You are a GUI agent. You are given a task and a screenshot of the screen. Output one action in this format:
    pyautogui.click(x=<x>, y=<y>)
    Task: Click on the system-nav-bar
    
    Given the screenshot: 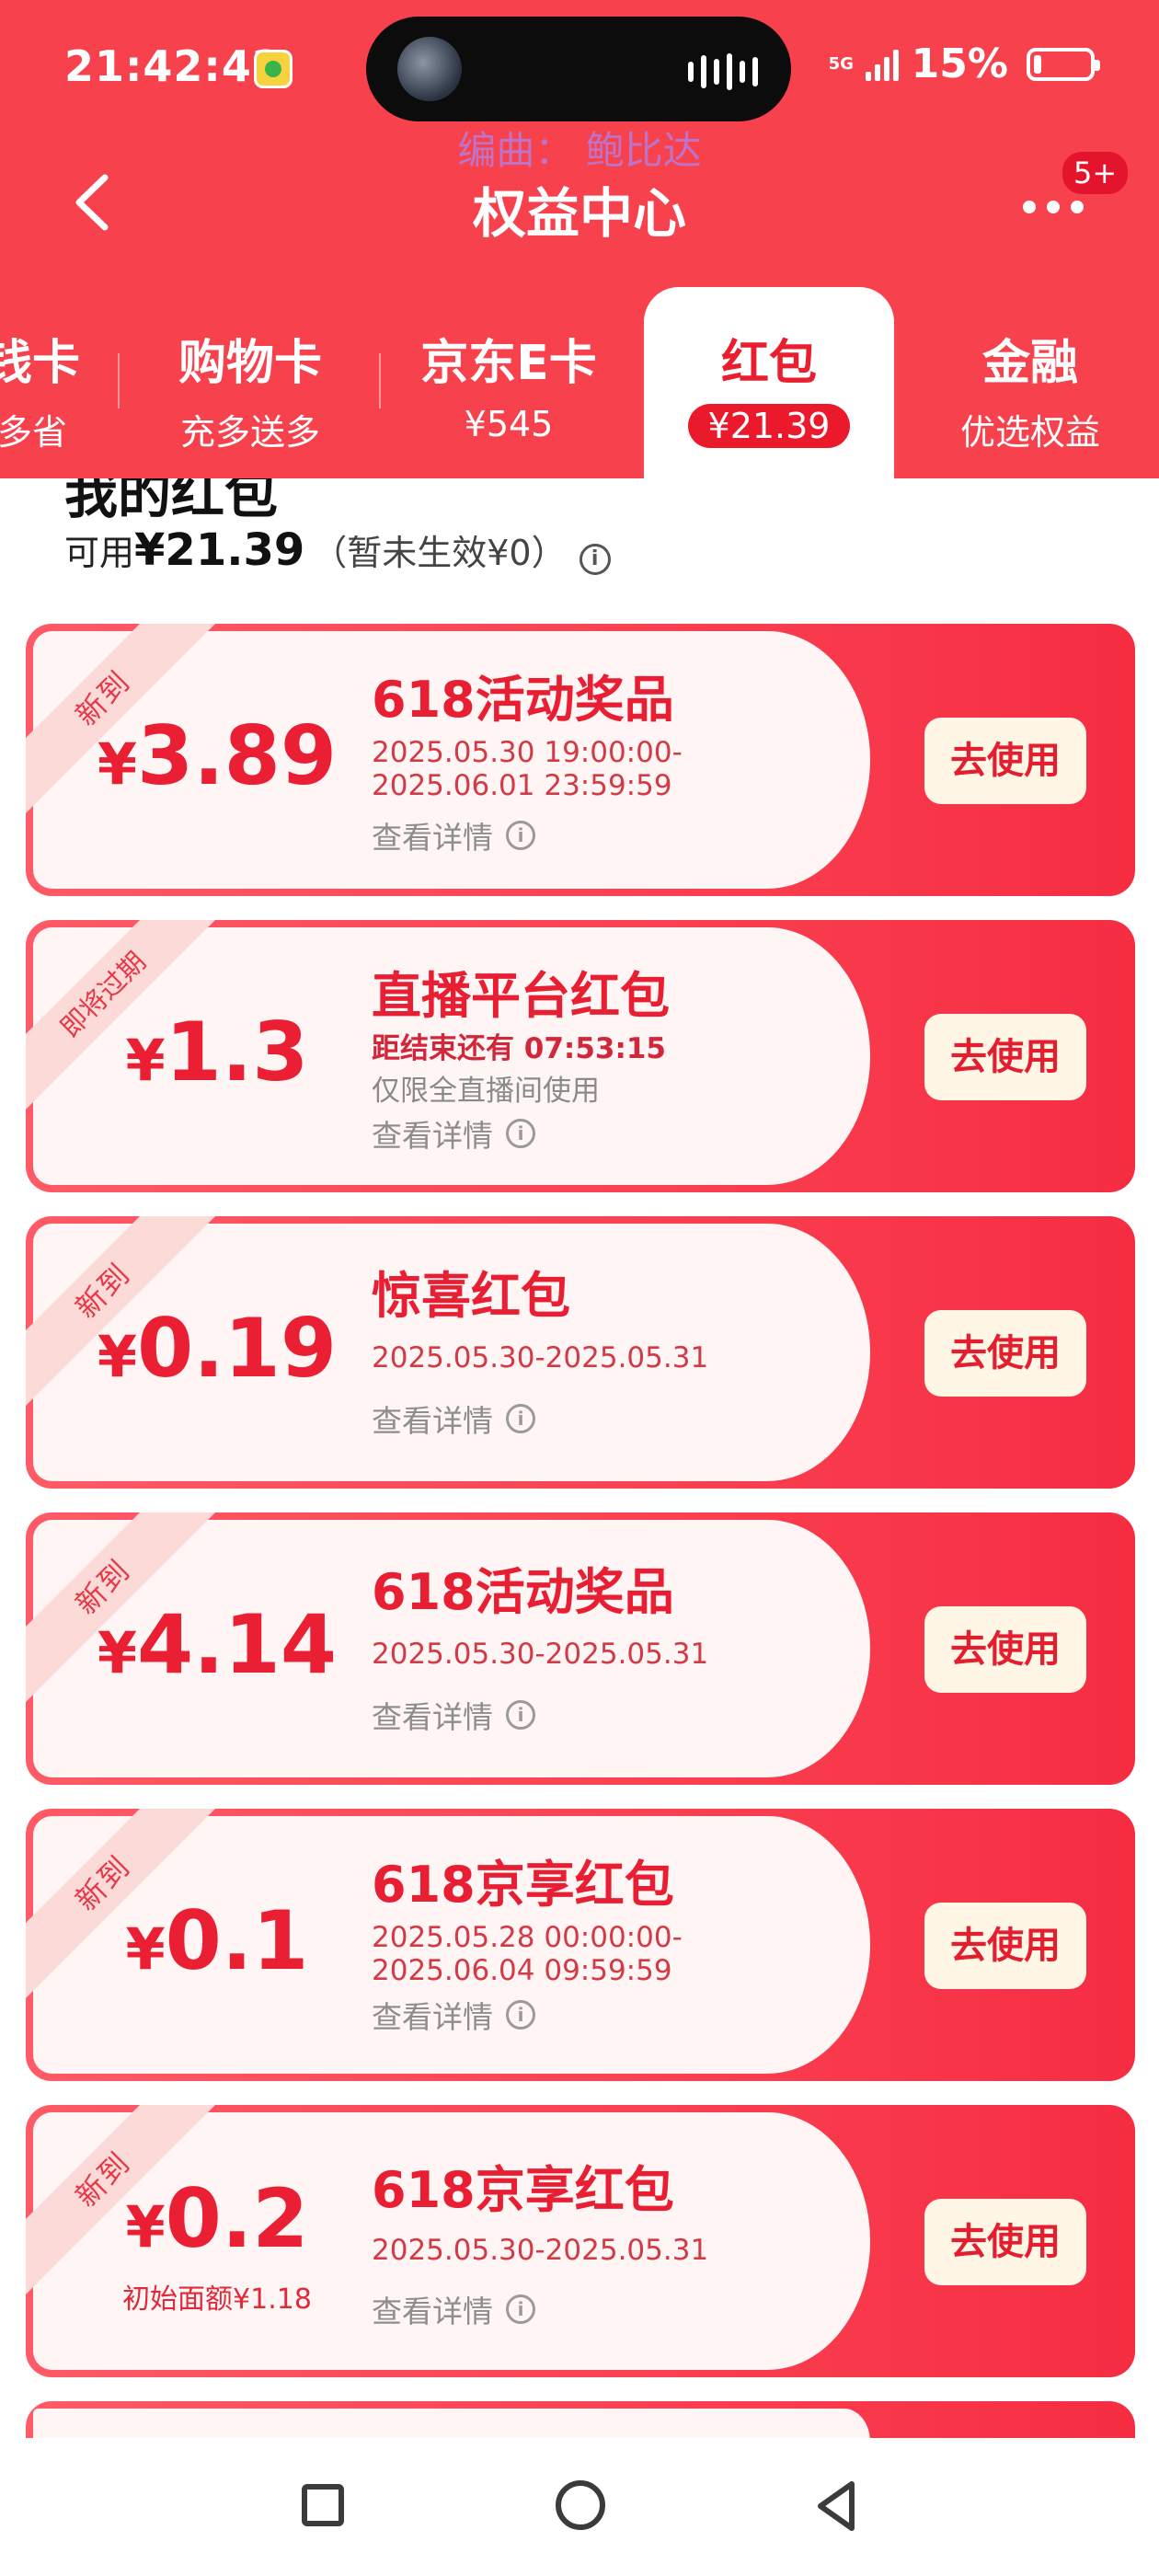 What is the action you would take?
    pyautogui.click(x=579, y=2507)
    